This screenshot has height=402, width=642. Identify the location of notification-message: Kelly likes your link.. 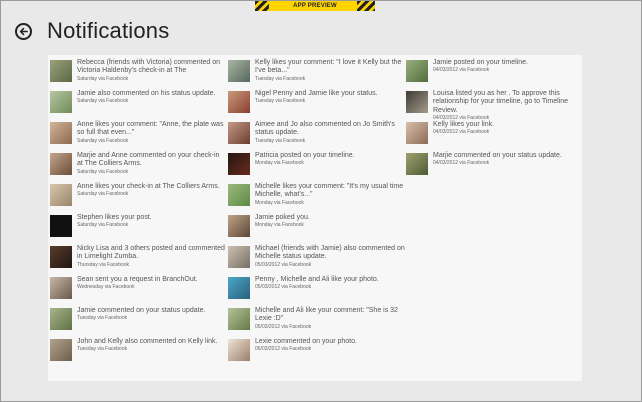
(464, 124).